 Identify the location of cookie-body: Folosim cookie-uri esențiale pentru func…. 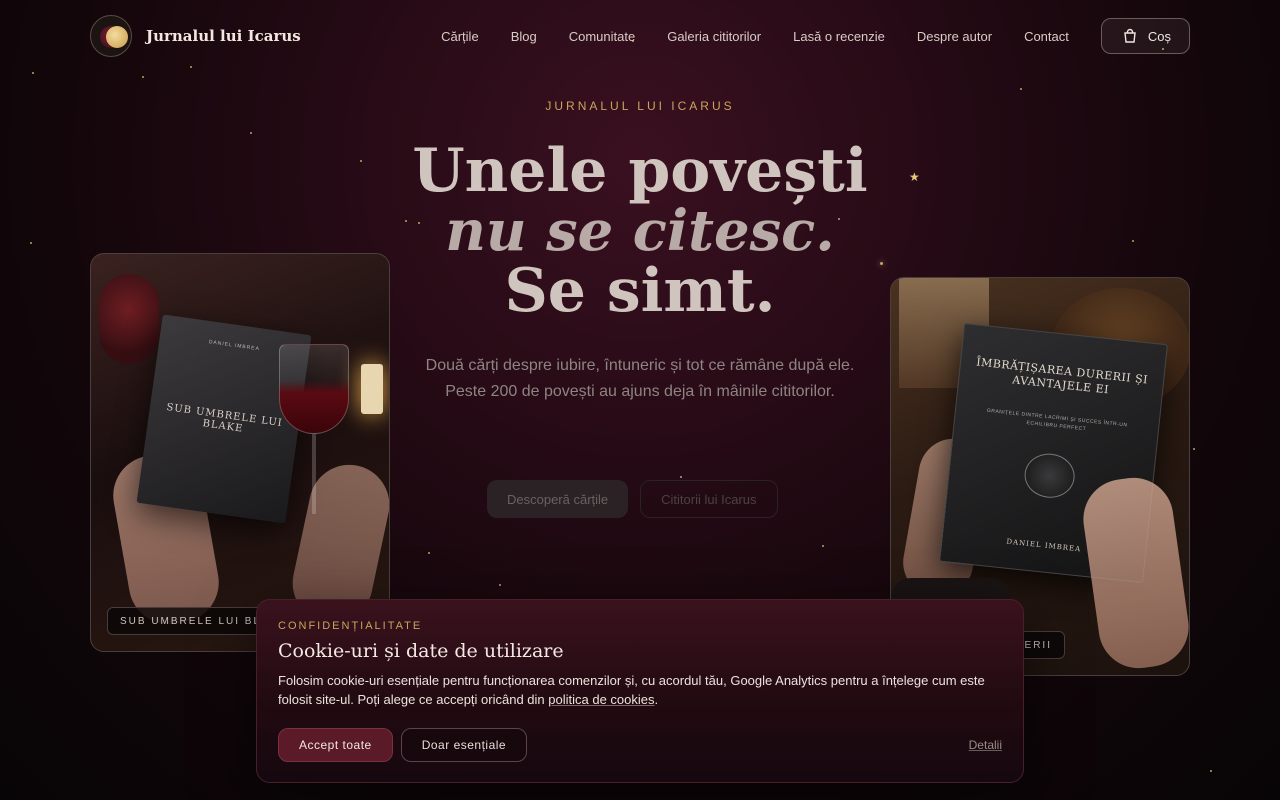
(643, 690).